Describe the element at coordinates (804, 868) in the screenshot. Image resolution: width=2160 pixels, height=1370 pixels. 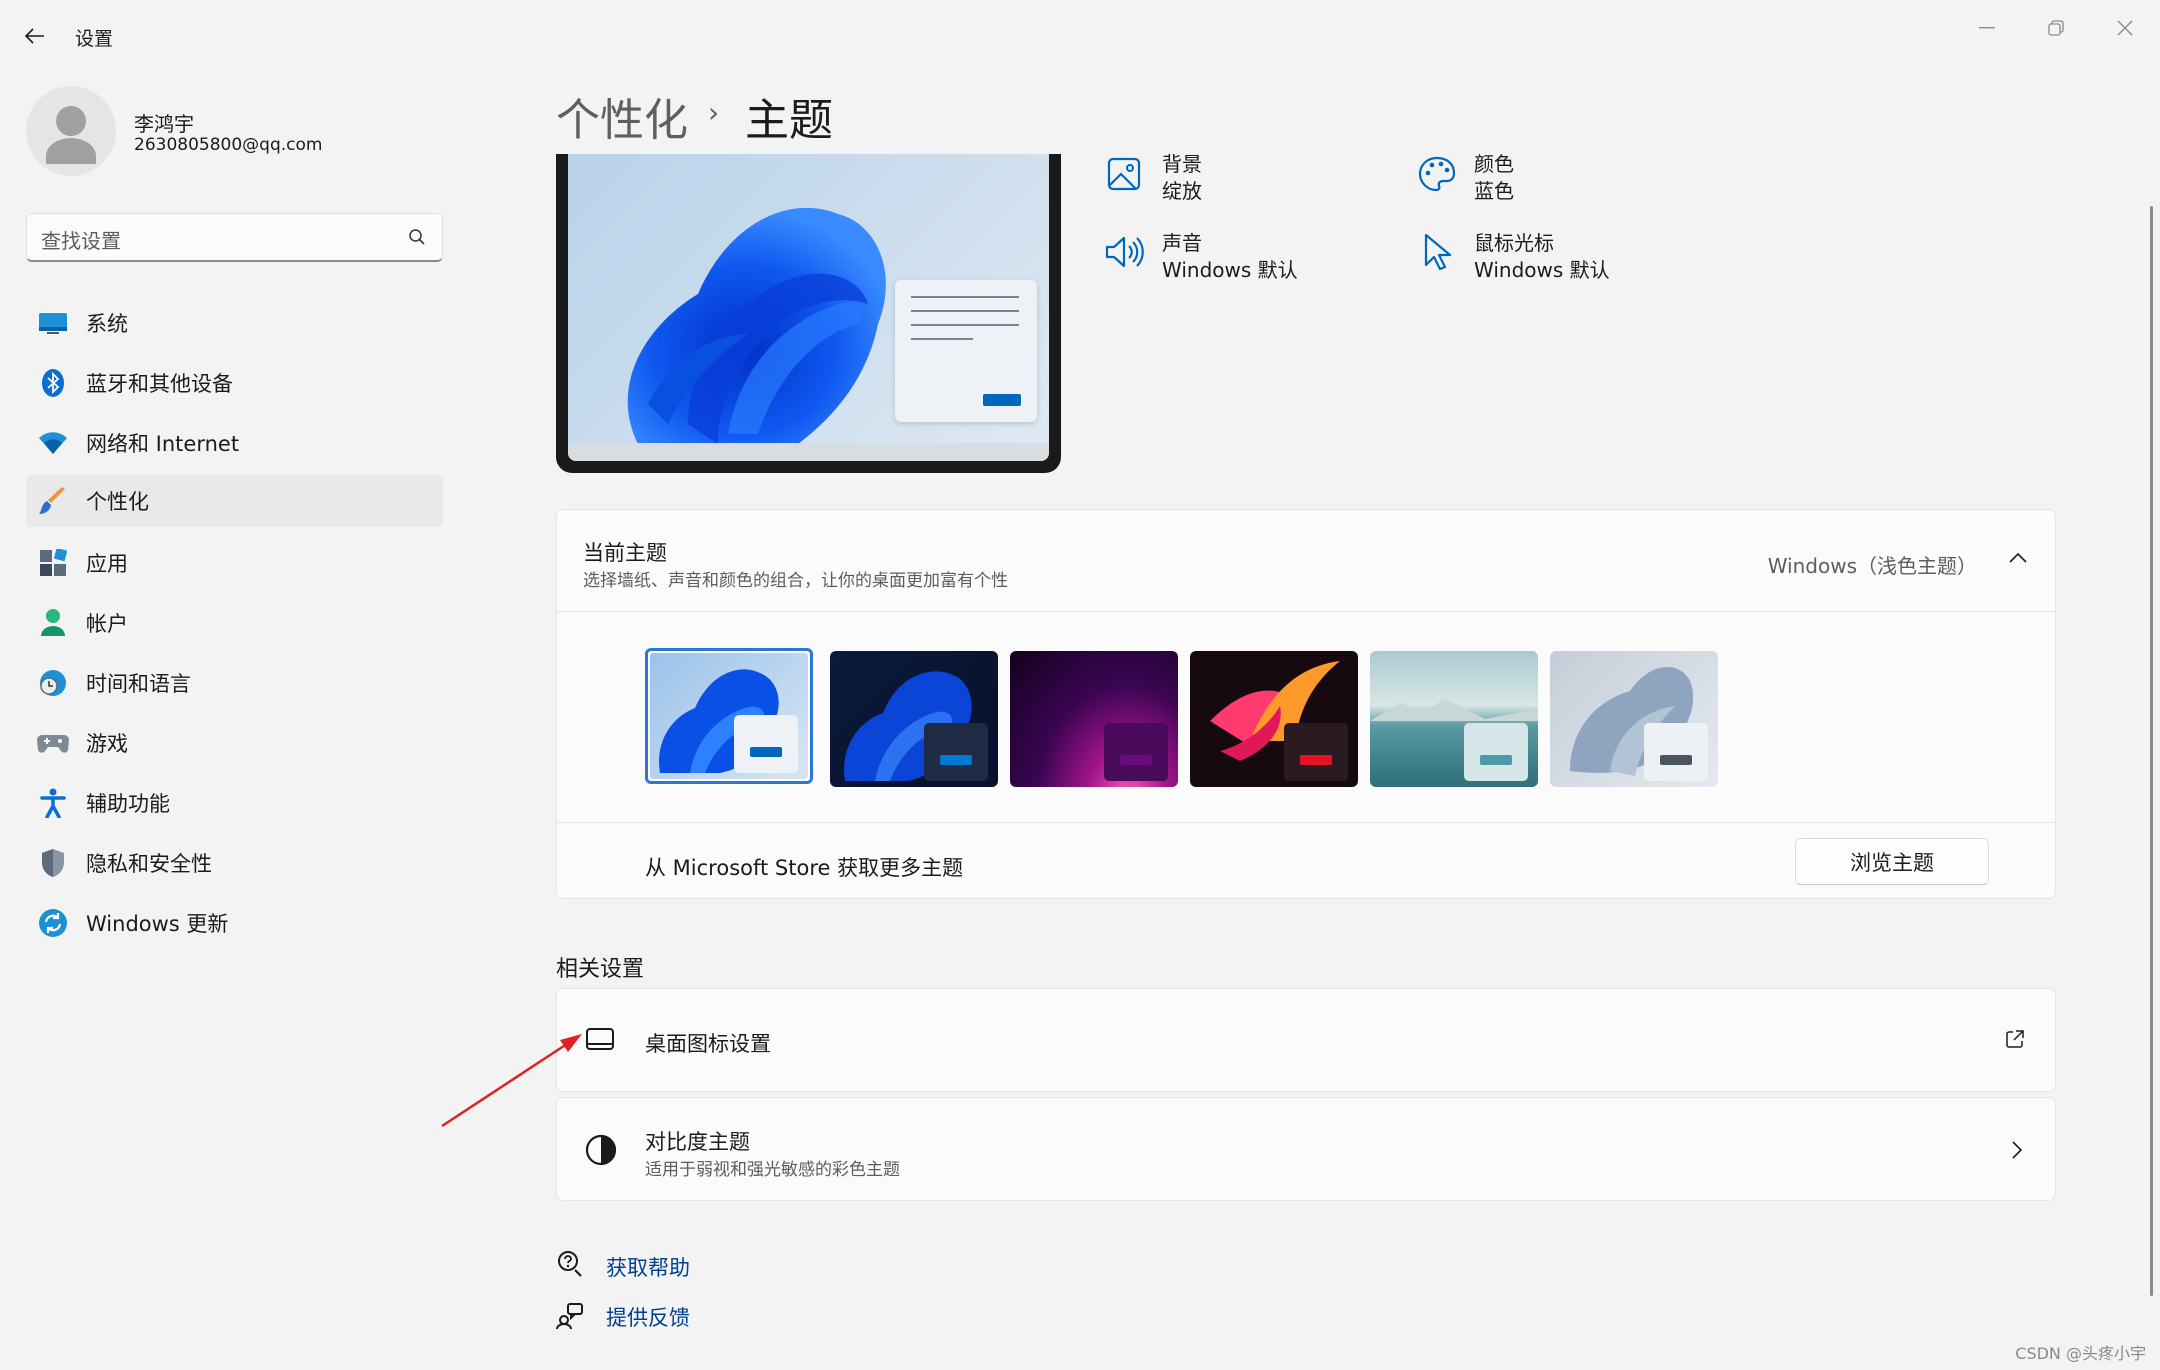
I see `store-text: 从 Microsoft Store 获取更多主题` at that location.